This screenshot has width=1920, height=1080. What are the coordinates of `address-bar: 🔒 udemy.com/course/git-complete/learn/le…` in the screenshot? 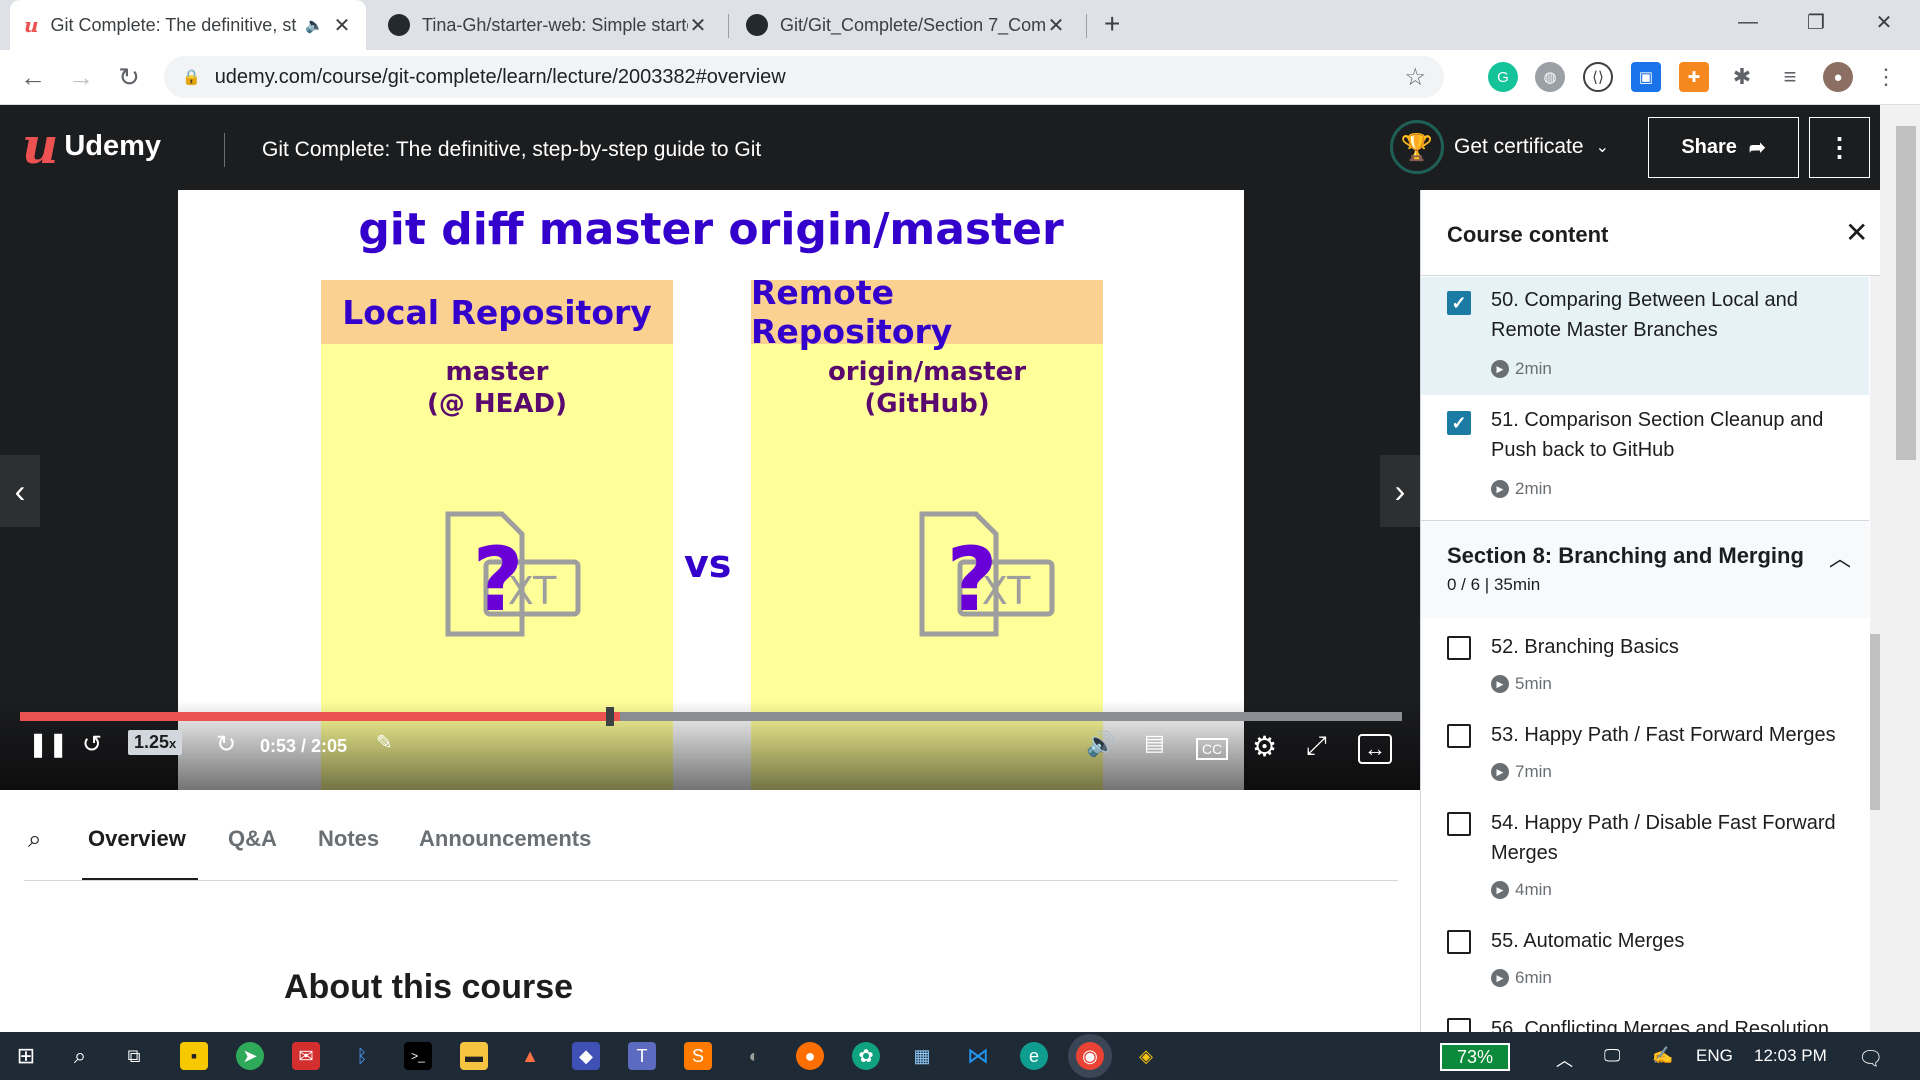 It's located at (804, 77).